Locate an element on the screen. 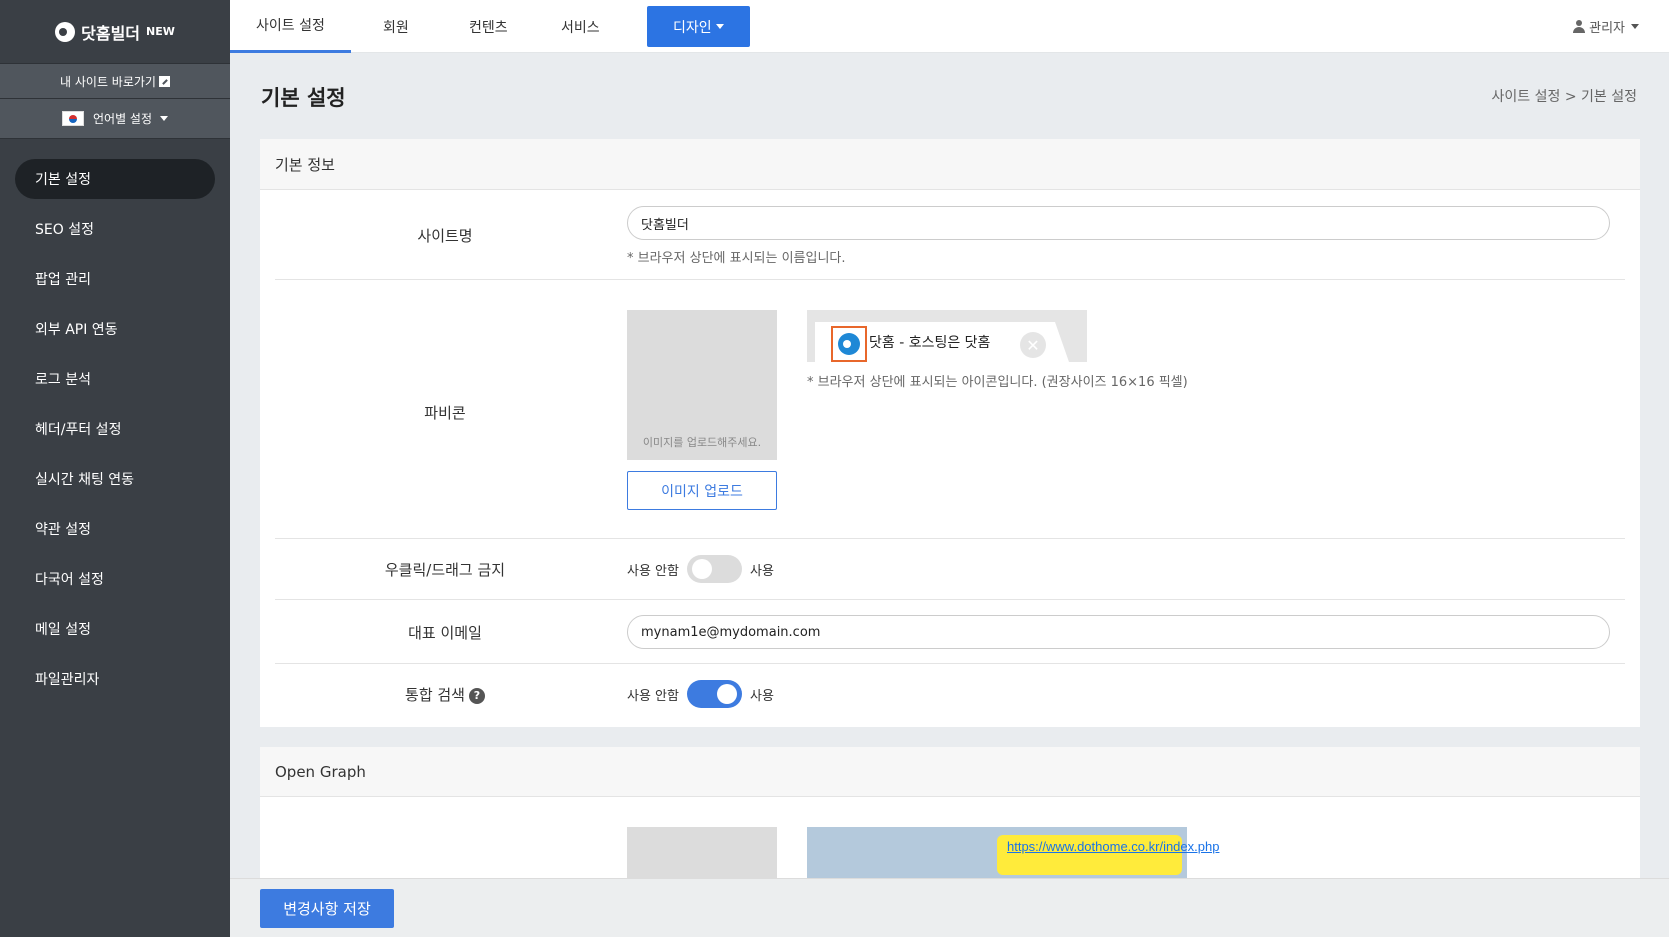 Image resolution: width=1669 pixels, height=937 pixels. favicon-icon is located at coordinates (849, 344).